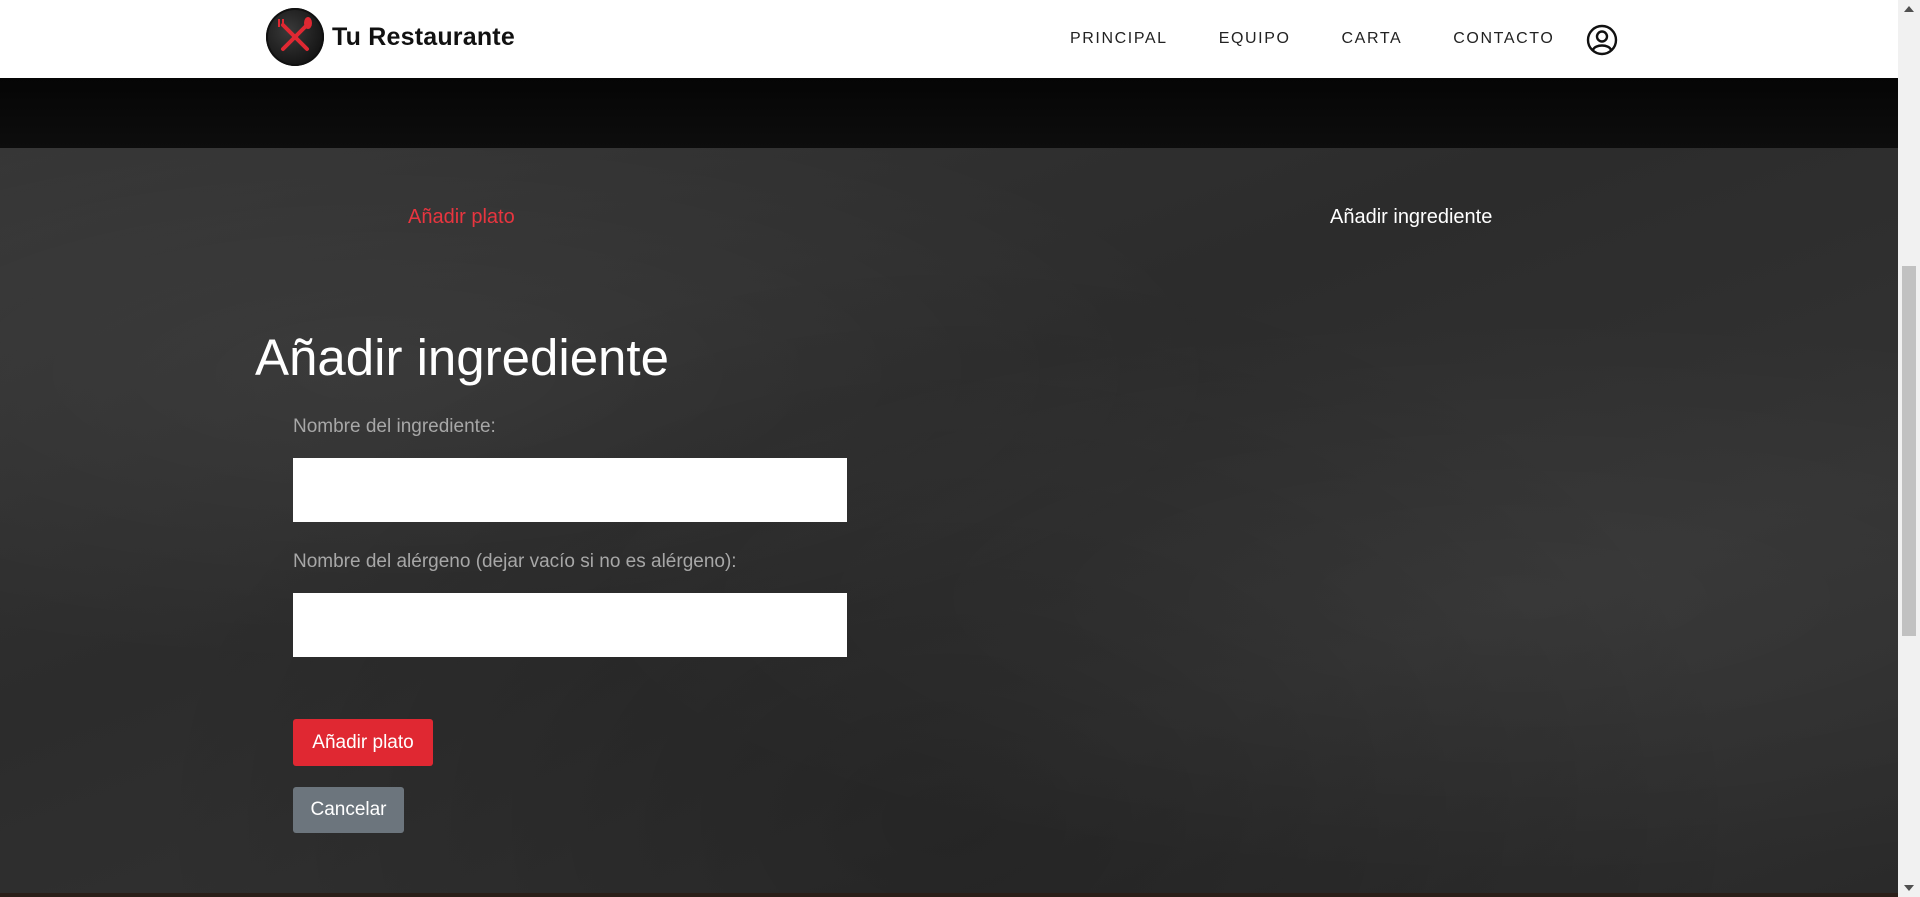 The width and height of the screenshot is (1920, 897). I want to click on tab-add-ingredient: Añadir ingrediente, so click(1411, 217).